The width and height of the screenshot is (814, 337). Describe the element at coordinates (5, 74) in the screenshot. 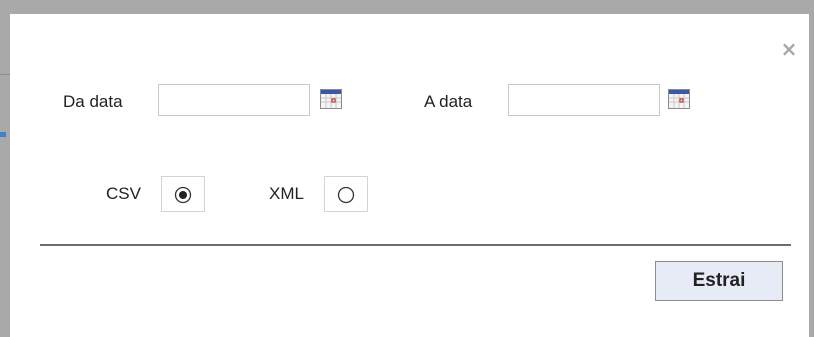

I see `background-divider` at that location.